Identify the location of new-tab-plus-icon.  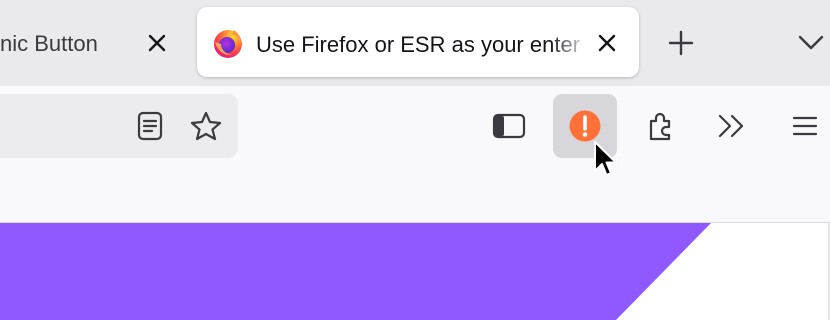
(681, 43).